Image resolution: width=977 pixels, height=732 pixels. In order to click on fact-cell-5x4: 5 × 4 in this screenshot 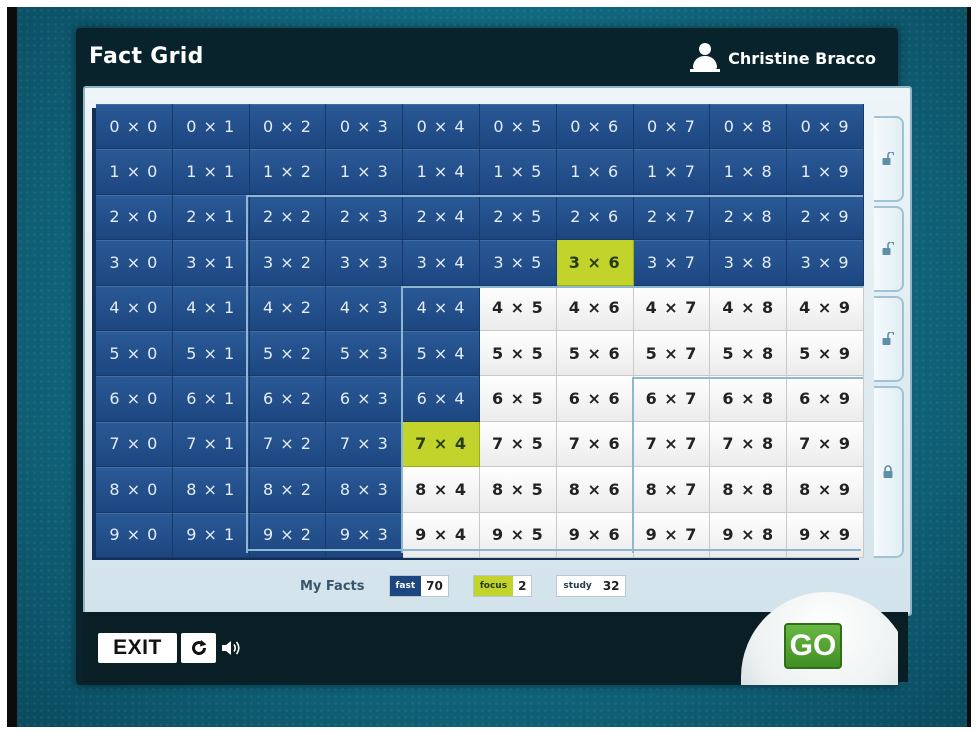, I will do `click(441, 353)`.